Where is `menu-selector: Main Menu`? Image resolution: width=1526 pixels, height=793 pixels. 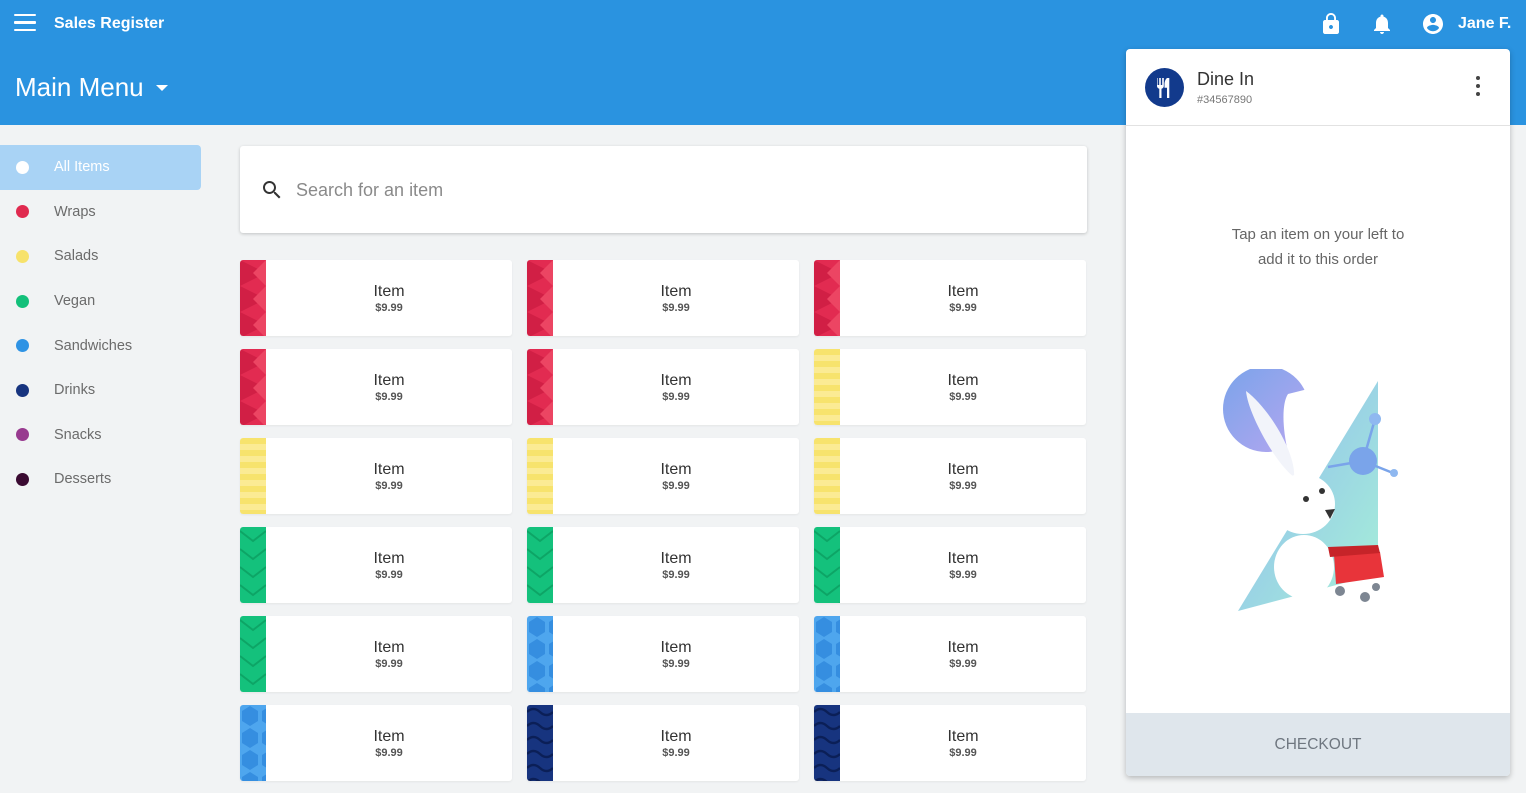 menu-selector: Main Menu is located at coordinates (91, 87).